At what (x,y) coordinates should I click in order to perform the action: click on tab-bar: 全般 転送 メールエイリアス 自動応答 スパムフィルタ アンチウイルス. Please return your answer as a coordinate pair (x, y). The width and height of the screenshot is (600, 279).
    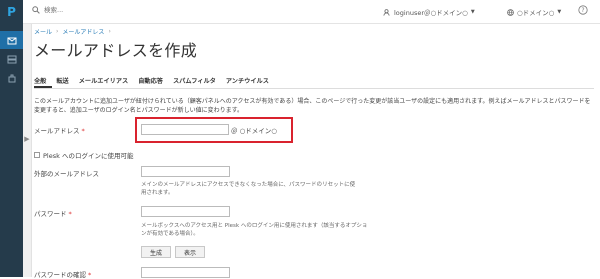
    Looking at the image, I should click on (314, 81).